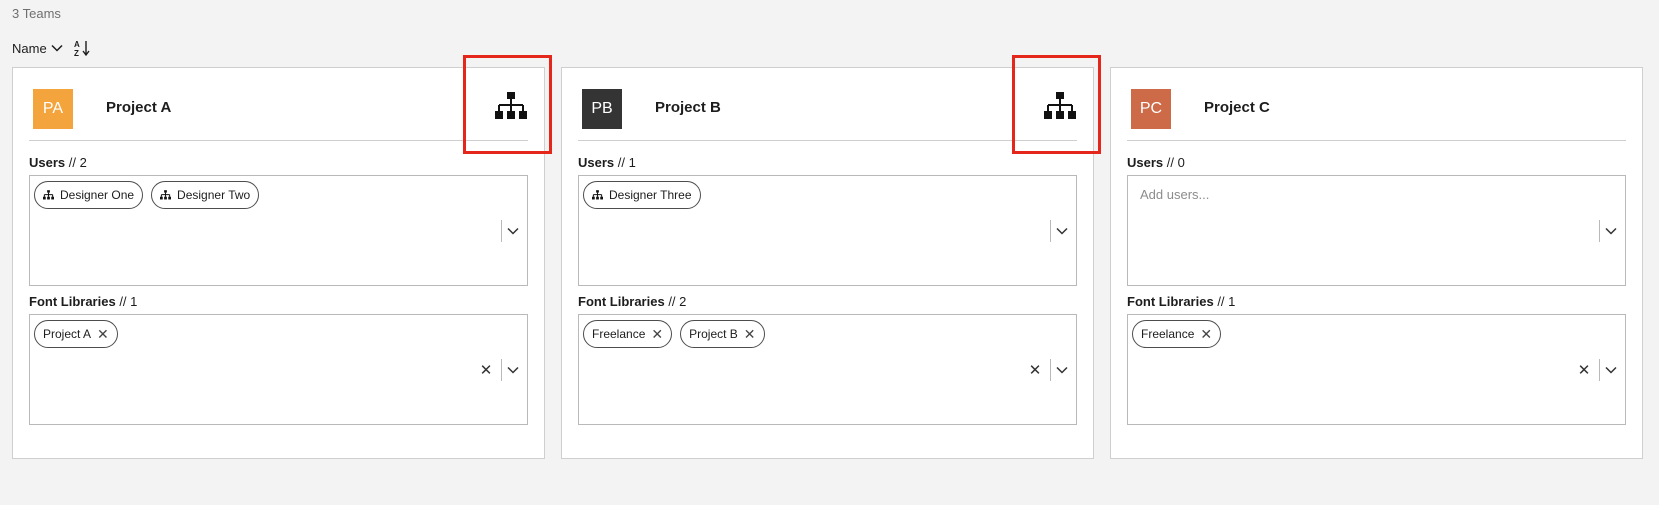  I want to click on font-libraries-count: 2, so click(683, 301).